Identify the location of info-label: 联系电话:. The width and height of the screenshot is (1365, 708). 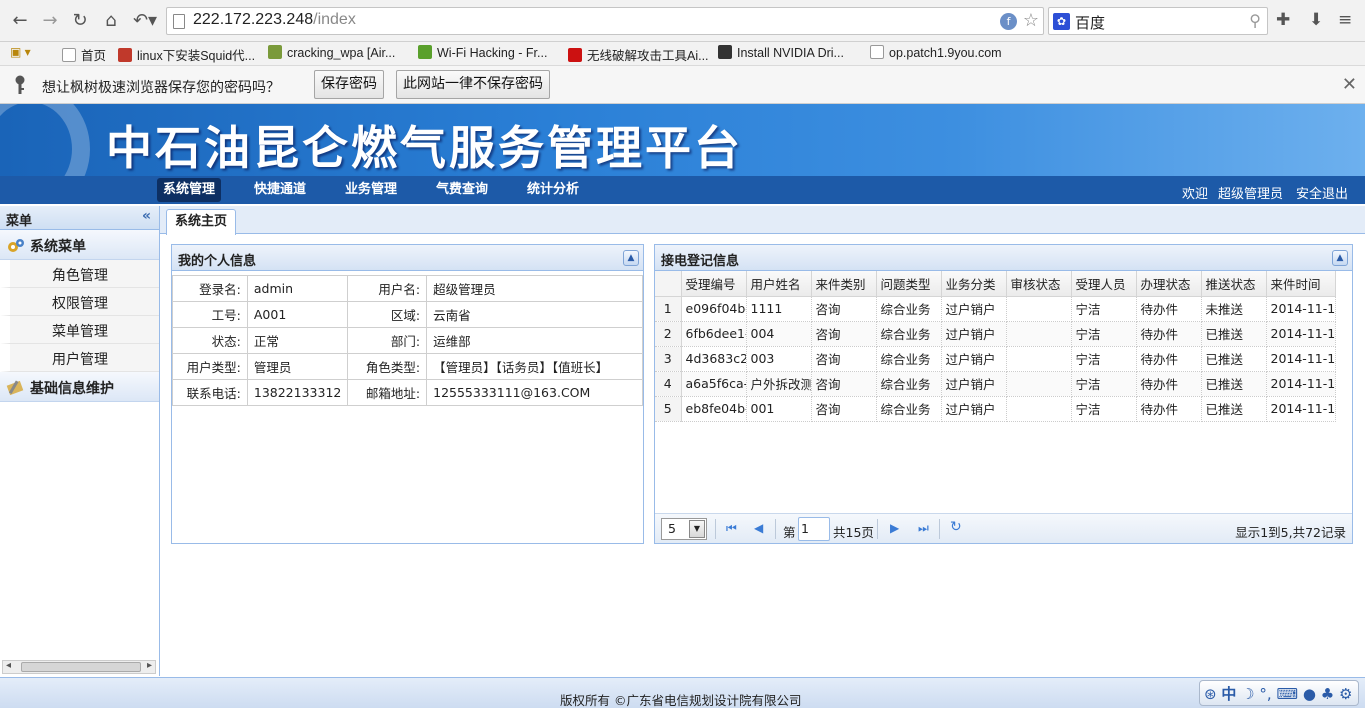
(210, 392).